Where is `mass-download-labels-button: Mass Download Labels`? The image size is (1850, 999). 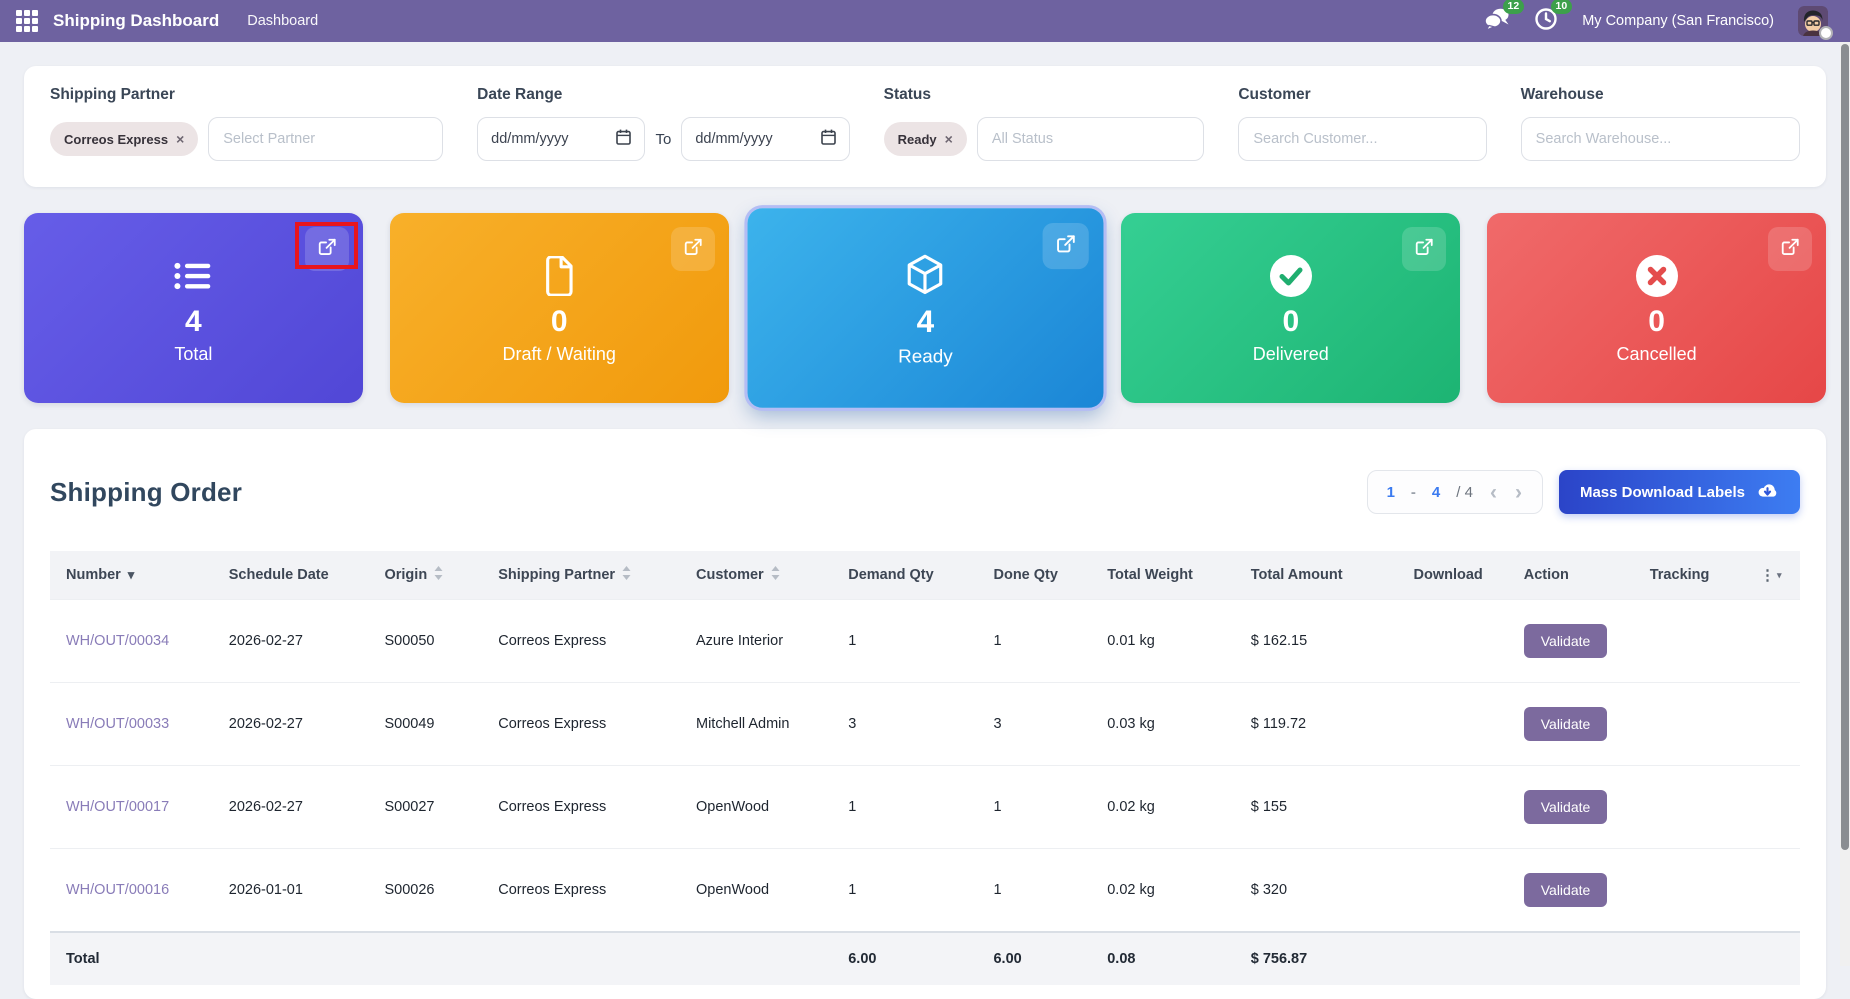
mass-download-labels-button: Mass Download Labels is located at coordinates (1679, 492).